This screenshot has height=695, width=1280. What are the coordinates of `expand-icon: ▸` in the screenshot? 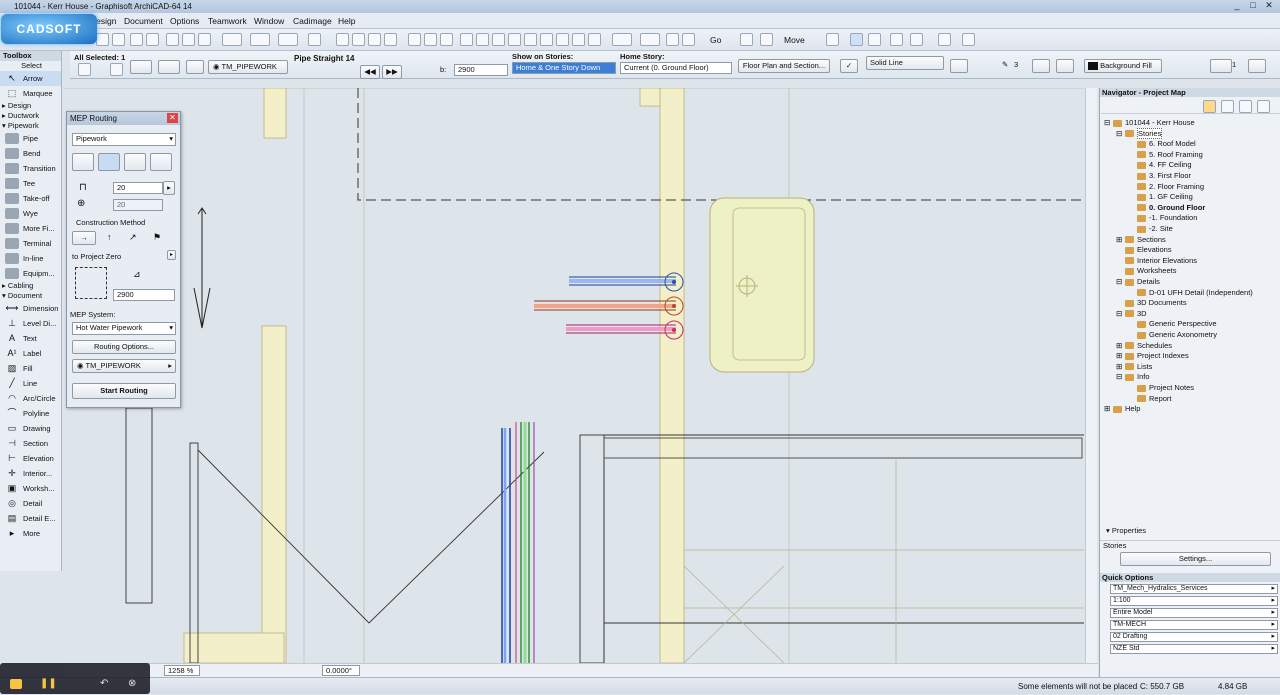 It's located at (171, 255).